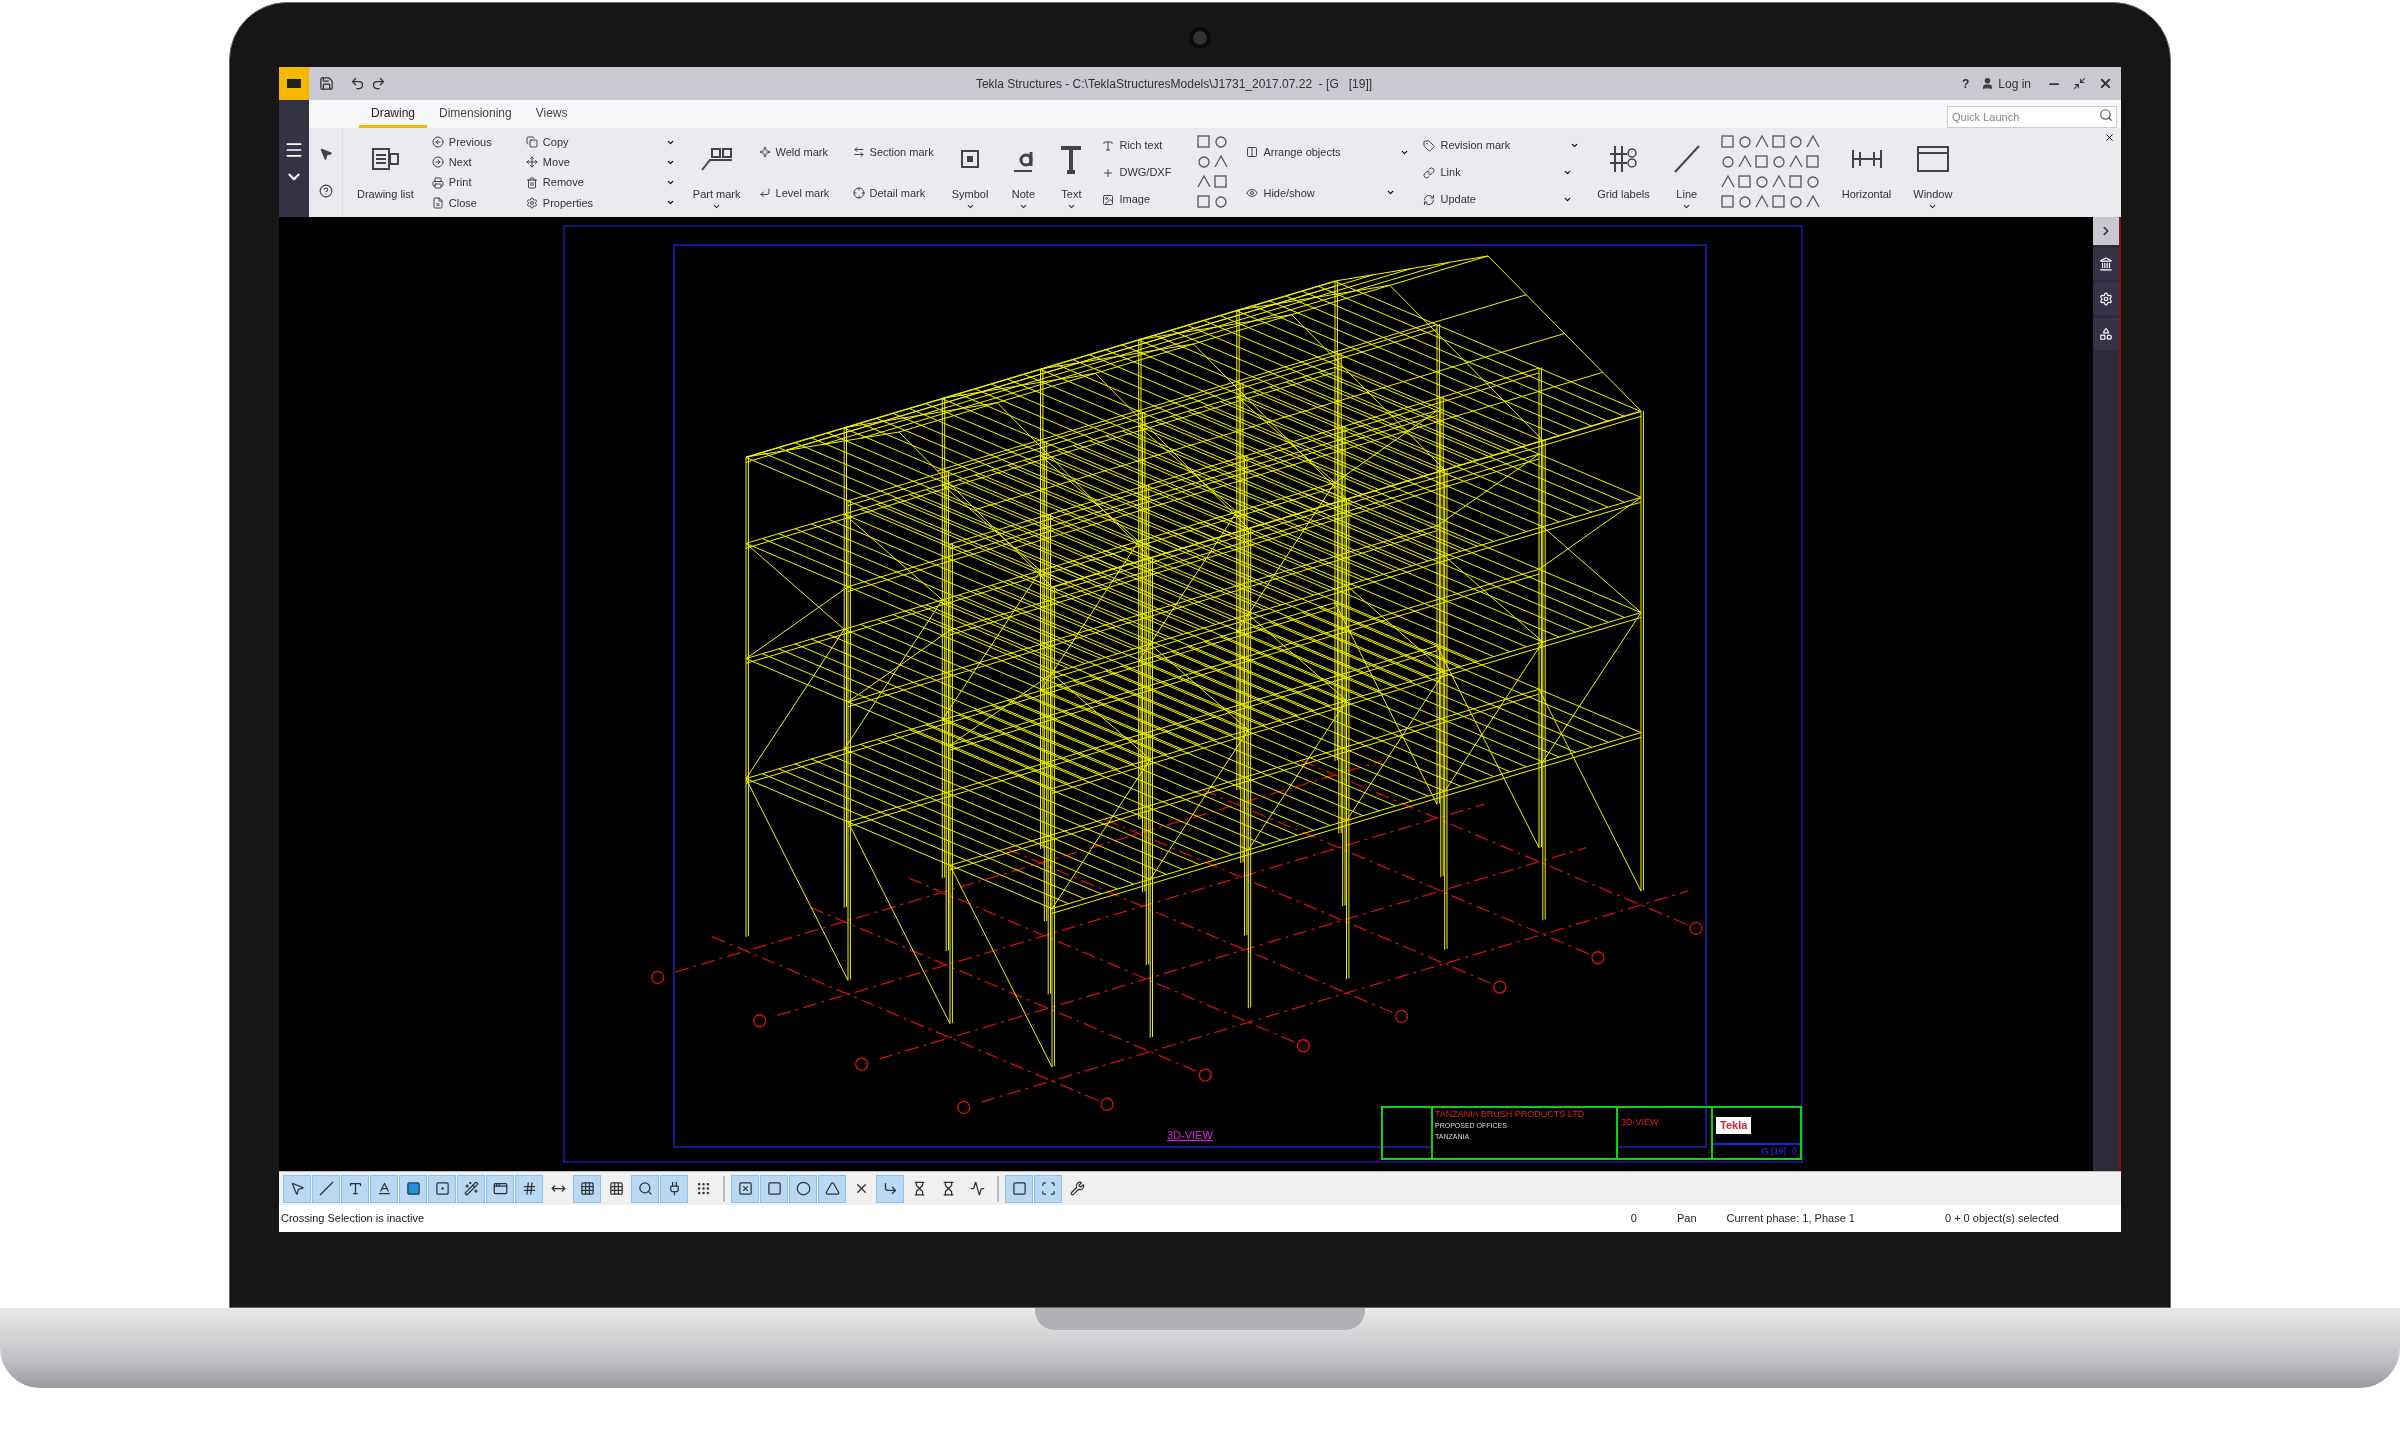 This screenshot has height=1444, width=2400. What do you see at coordinates (1467, 145) in the screenshot?
I see `ribbon-item: Revision mark` at bounding box center [1467, 145].